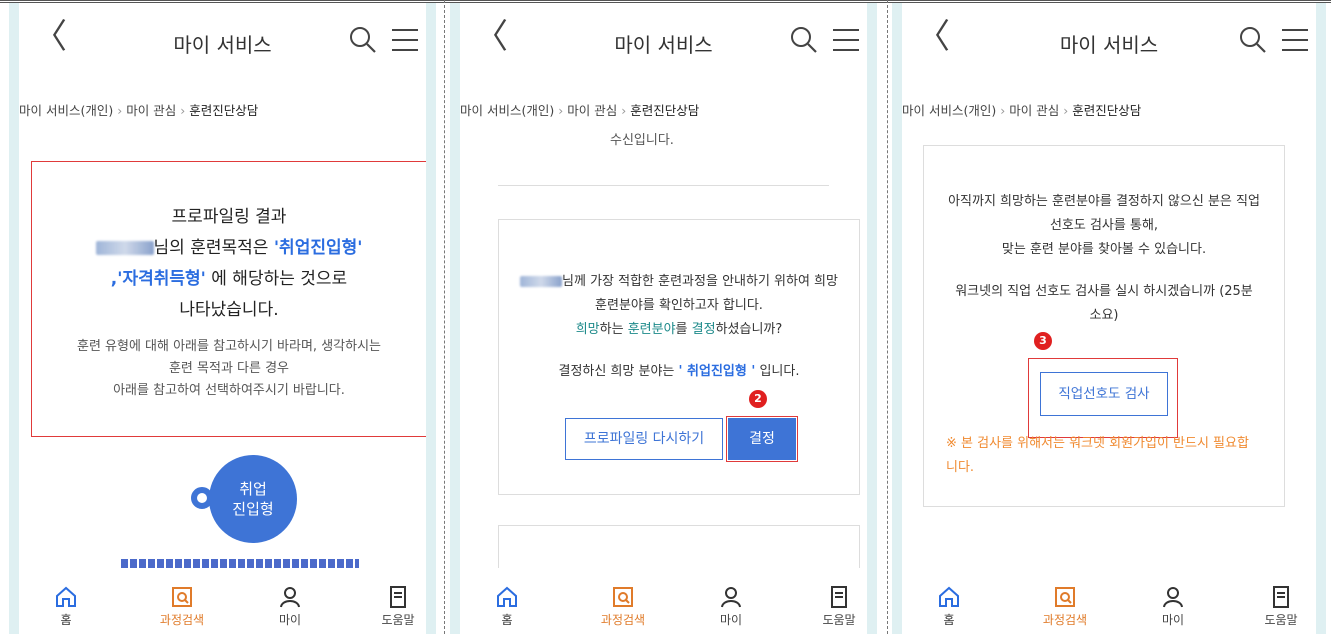  Describe the element at coordinates (758, 399) in the screenshot. I see `step-badge: 2` at that location.